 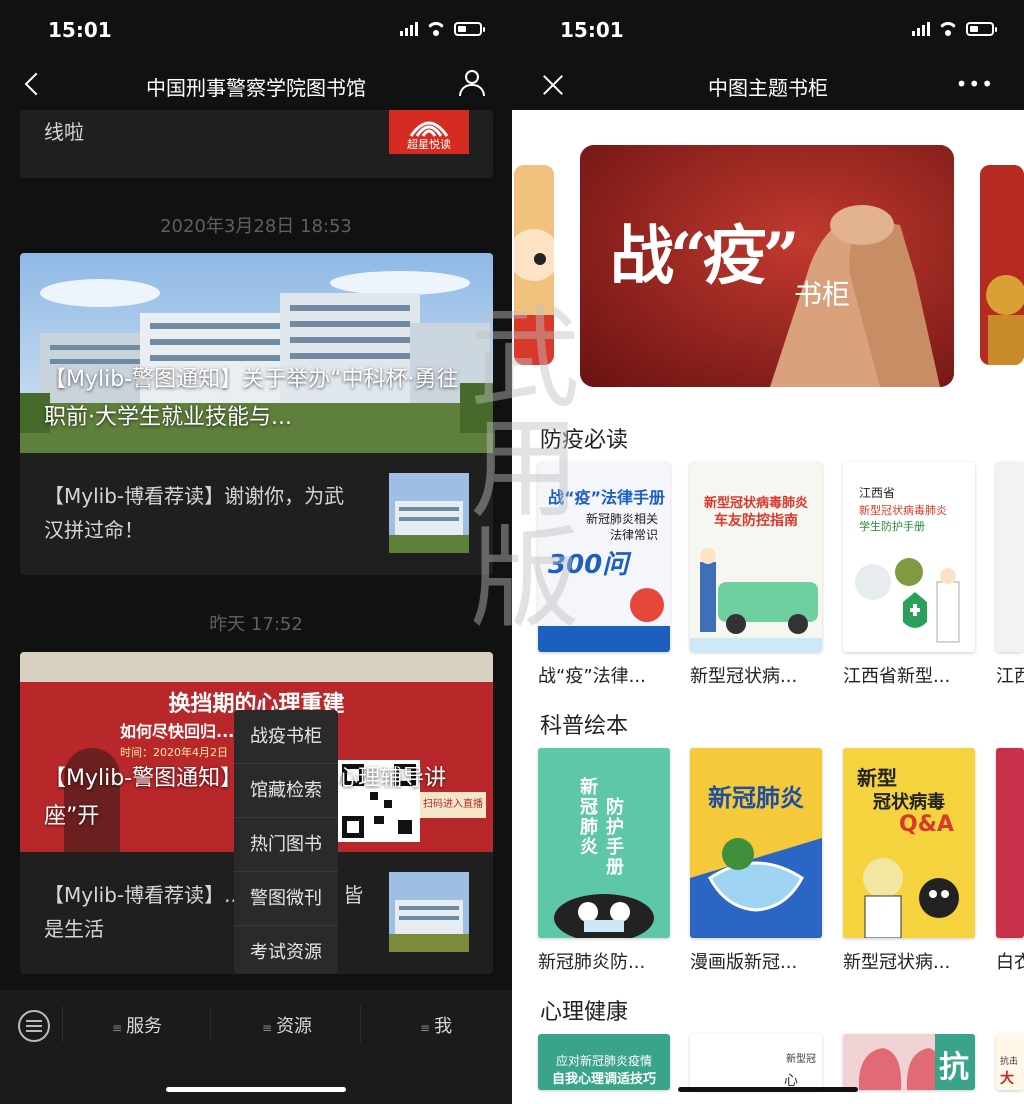 I want to click on banner-title: 战“疫”, so click(x=705, y=256).